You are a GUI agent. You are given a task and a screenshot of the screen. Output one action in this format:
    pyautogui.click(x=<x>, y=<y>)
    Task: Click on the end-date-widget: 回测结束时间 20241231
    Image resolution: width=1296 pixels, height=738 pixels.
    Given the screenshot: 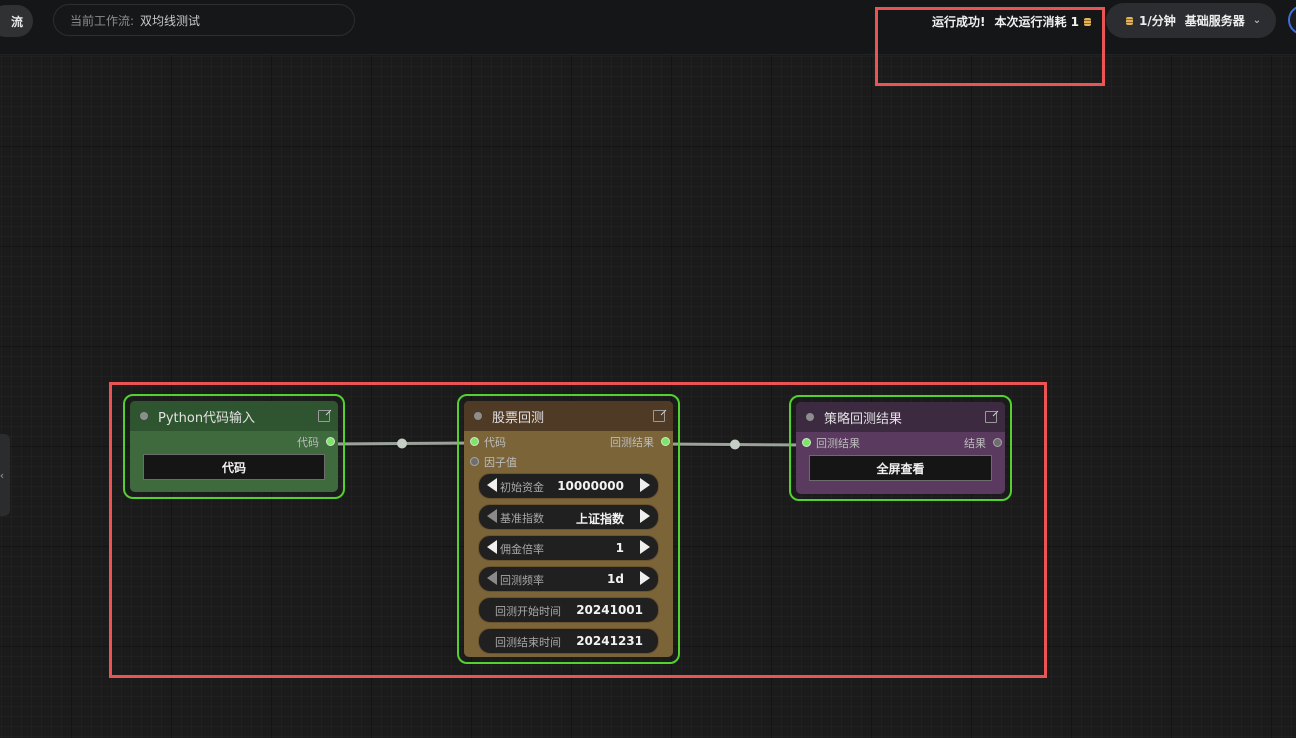 What is the action you would take?
    pyautogui.click(x=568, y=641)
    